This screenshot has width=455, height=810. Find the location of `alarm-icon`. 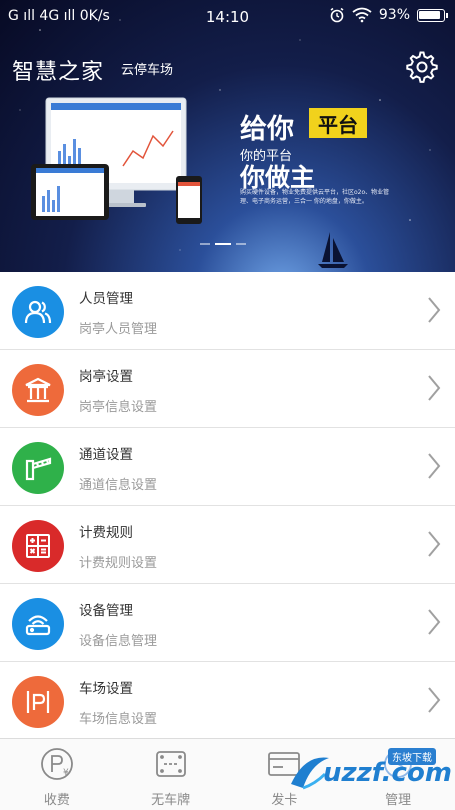

alarm-icon is located at coordinates (337, 15).